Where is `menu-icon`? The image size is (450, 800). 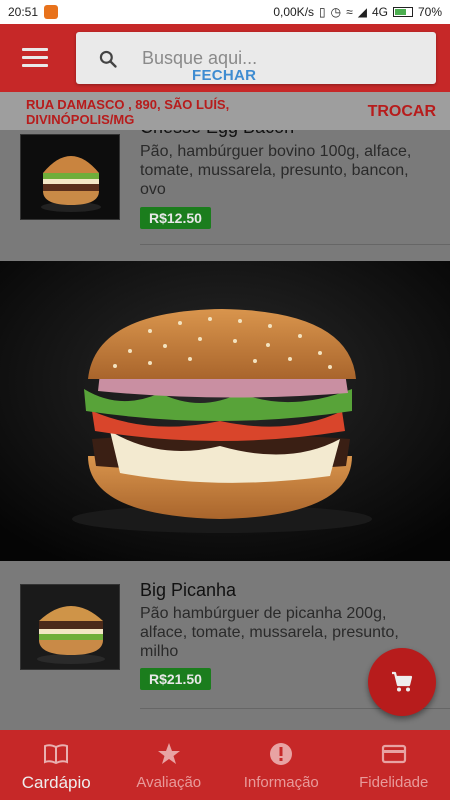 menu-icon is located at coordinates (35, 58).